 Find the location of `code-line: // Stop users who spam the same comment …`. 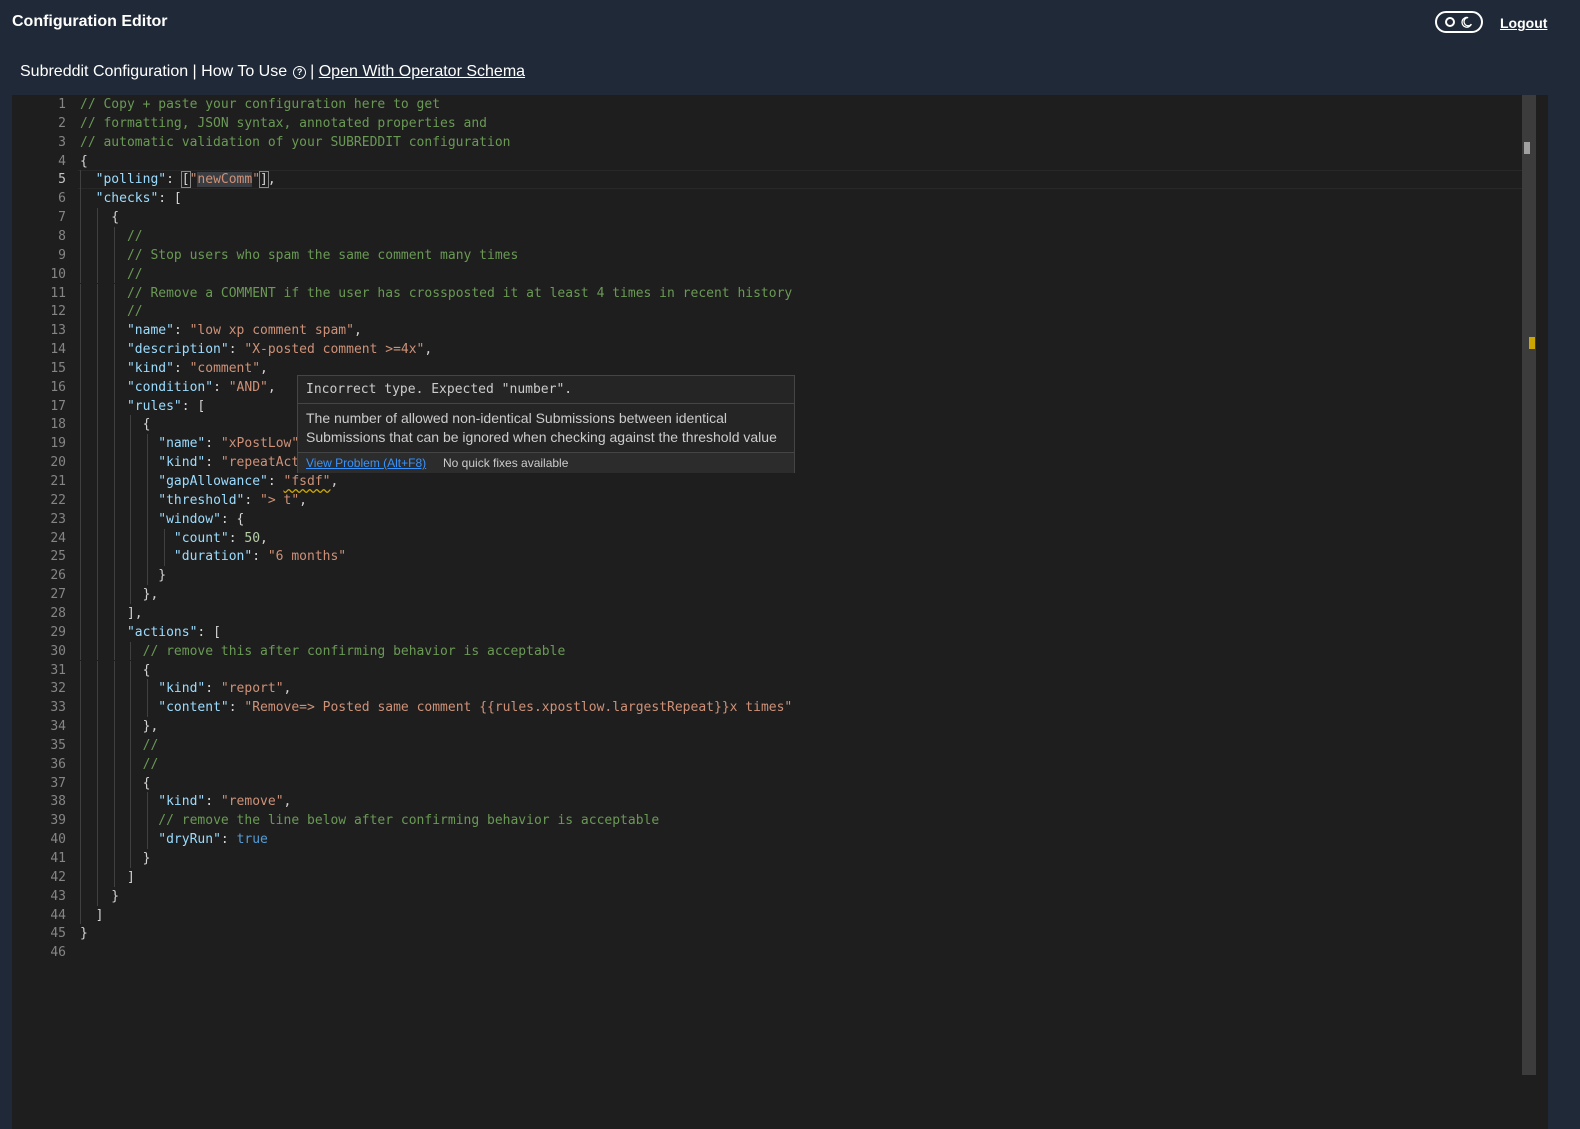

code-line: // Stop users who spam the same comment … is located at coordinates (299, 255).